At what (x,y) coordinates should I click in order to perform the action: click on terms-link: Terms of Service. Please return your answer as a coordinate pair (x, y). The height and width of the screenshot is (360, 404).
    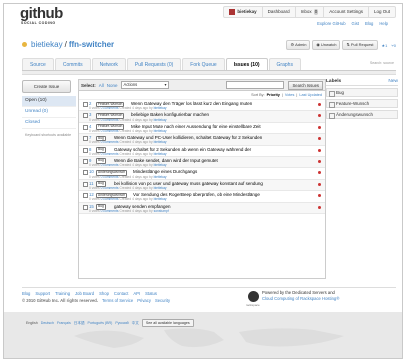
    Looking at the image, I should click on (117, 300).